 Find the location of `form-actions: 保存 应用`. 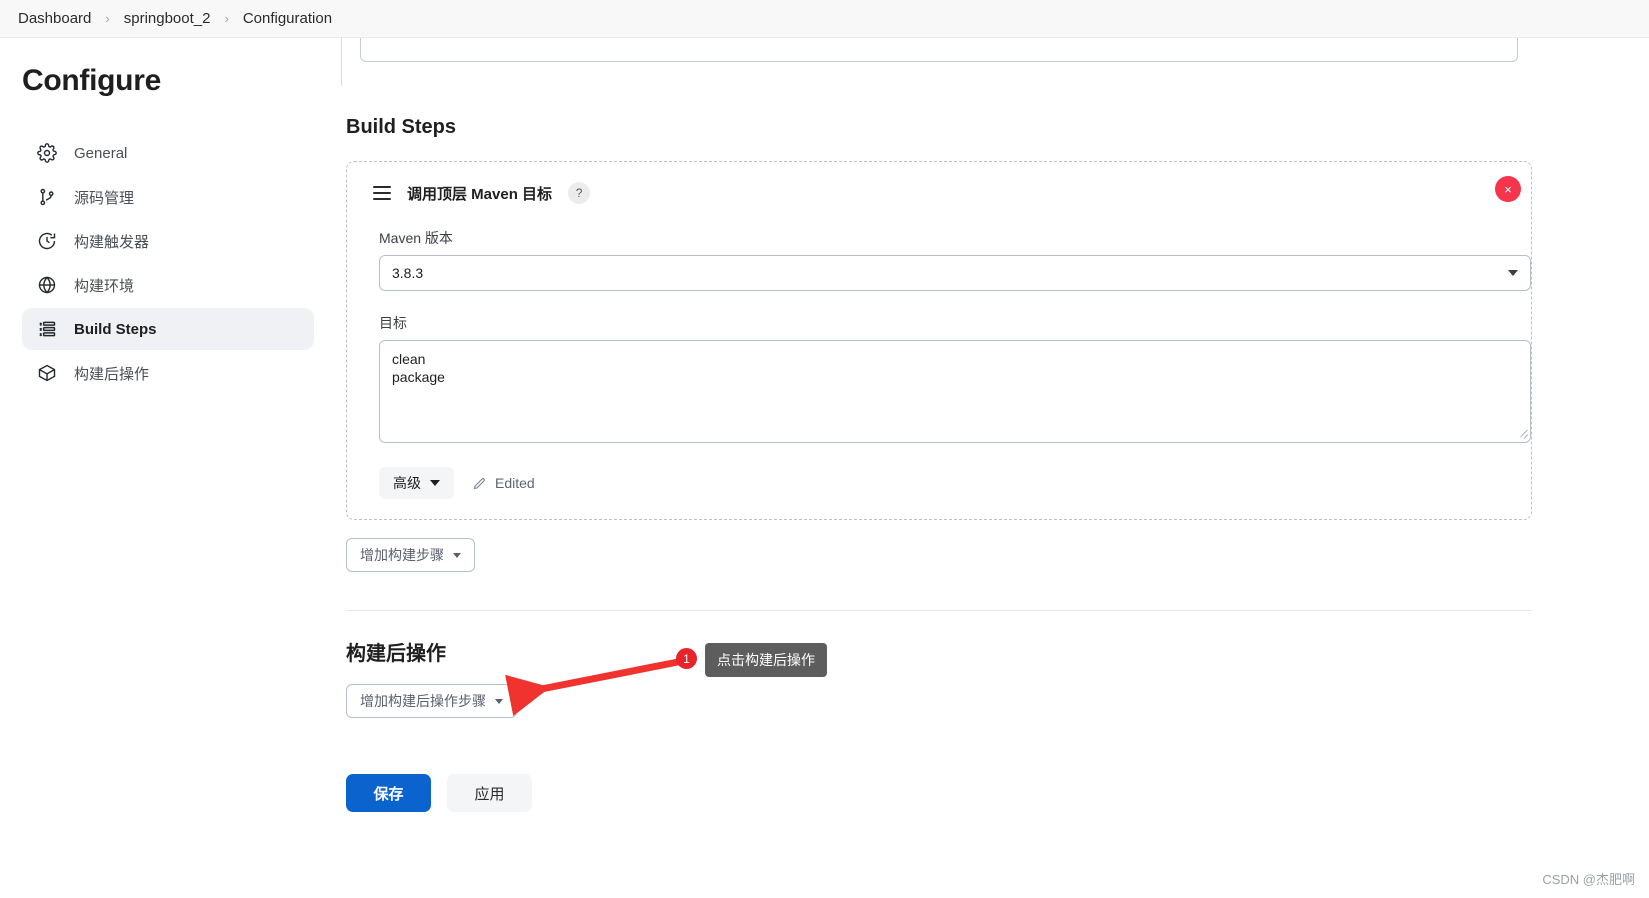

form-actions: 保存 应用 is located at coordinates (937, 793).